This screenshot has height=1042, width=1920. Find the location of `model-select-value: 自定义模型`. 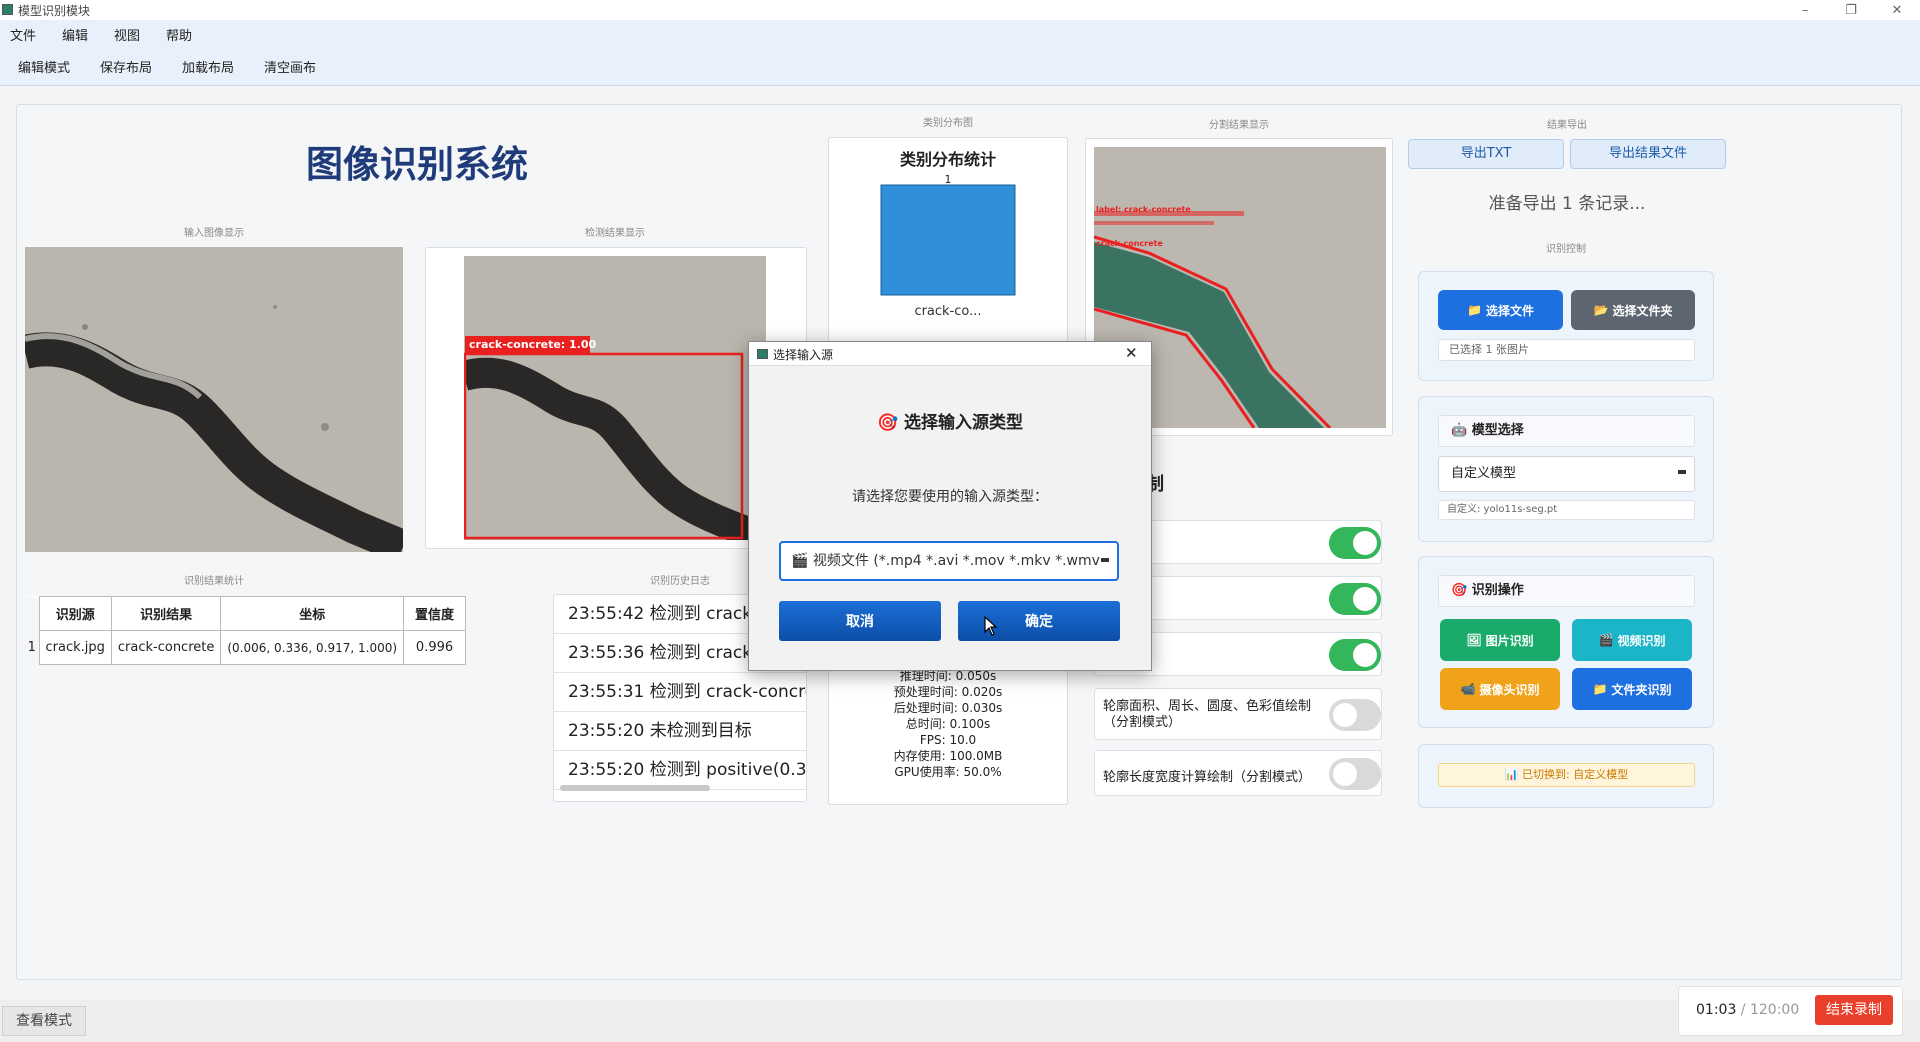

model-select-value: 自定义模型 is located at coordinates (1484, 473).